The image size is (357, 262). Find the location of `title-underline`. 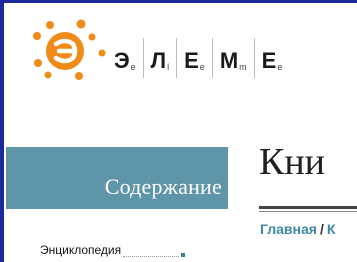

title-underline is located at coordinates (308, 207).